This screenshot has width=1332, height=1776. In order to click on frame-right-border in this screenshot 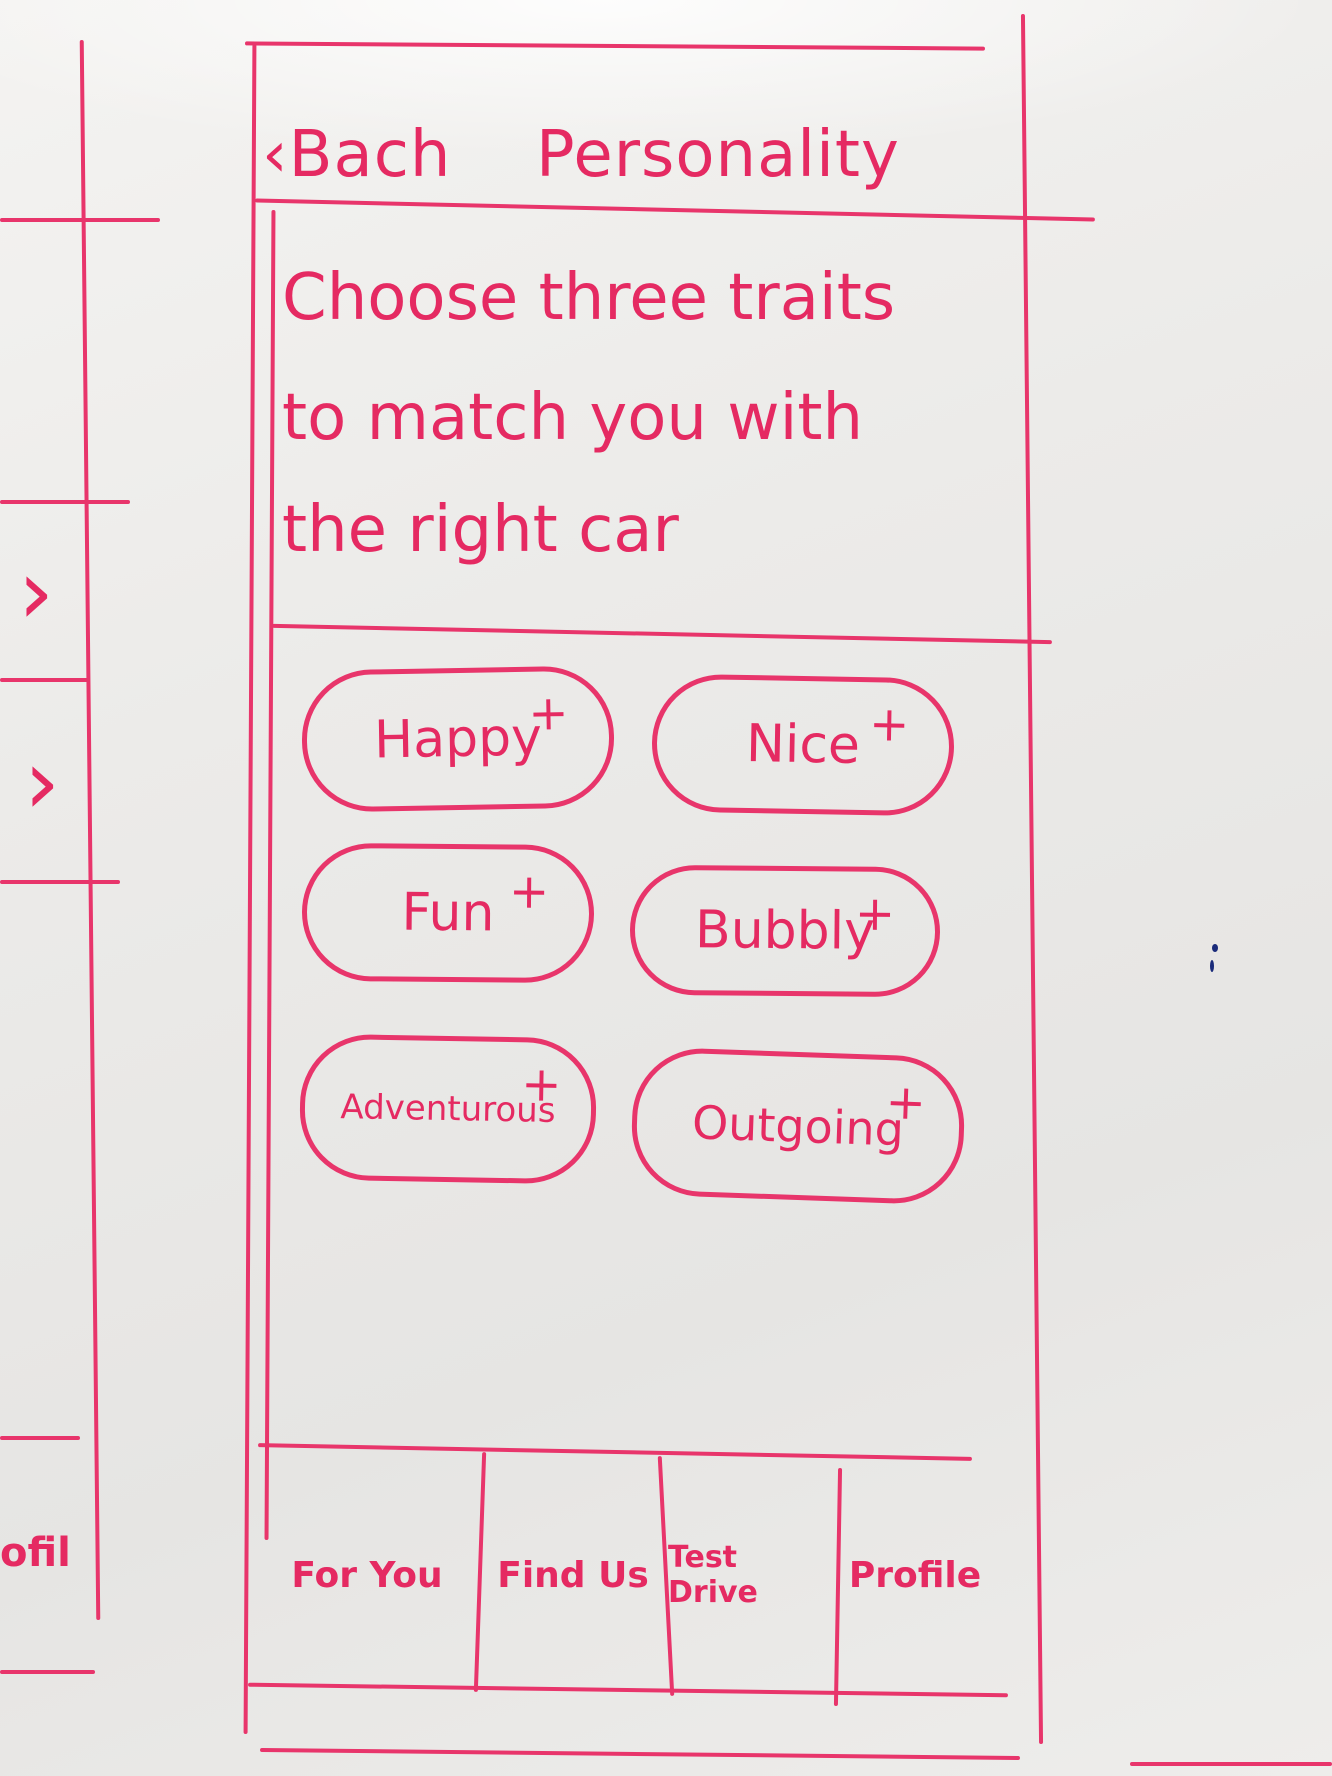, I will do `click(1032, 879)`.